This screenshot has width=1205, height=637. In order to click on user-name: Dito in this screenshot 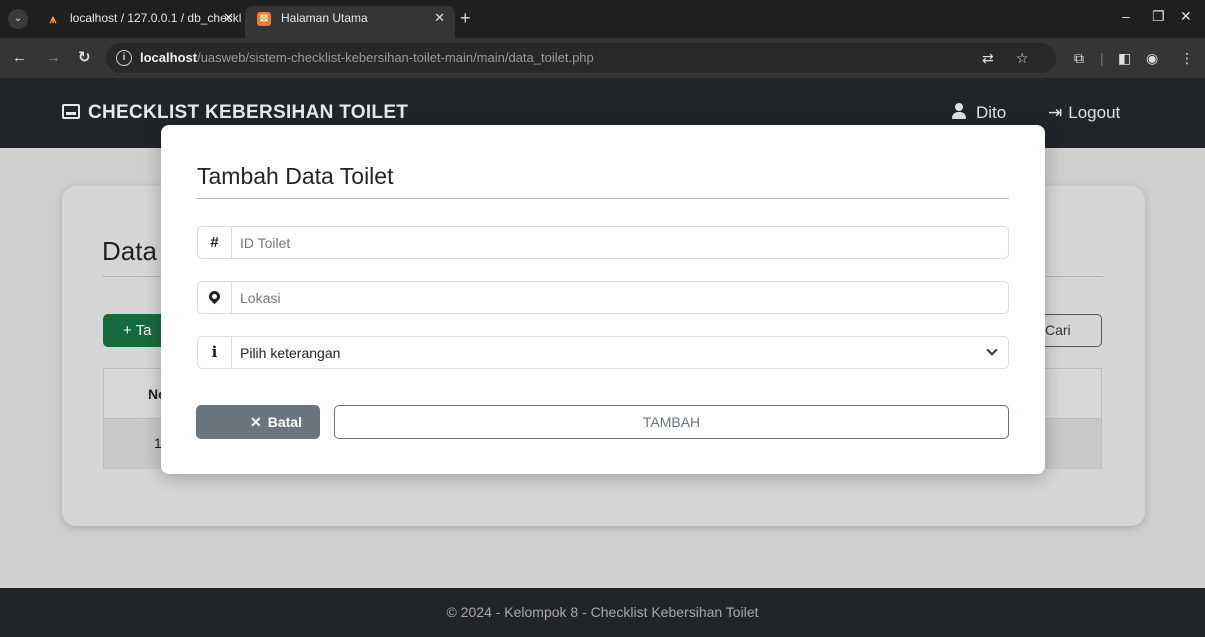, I will do `click(991, 112)`.